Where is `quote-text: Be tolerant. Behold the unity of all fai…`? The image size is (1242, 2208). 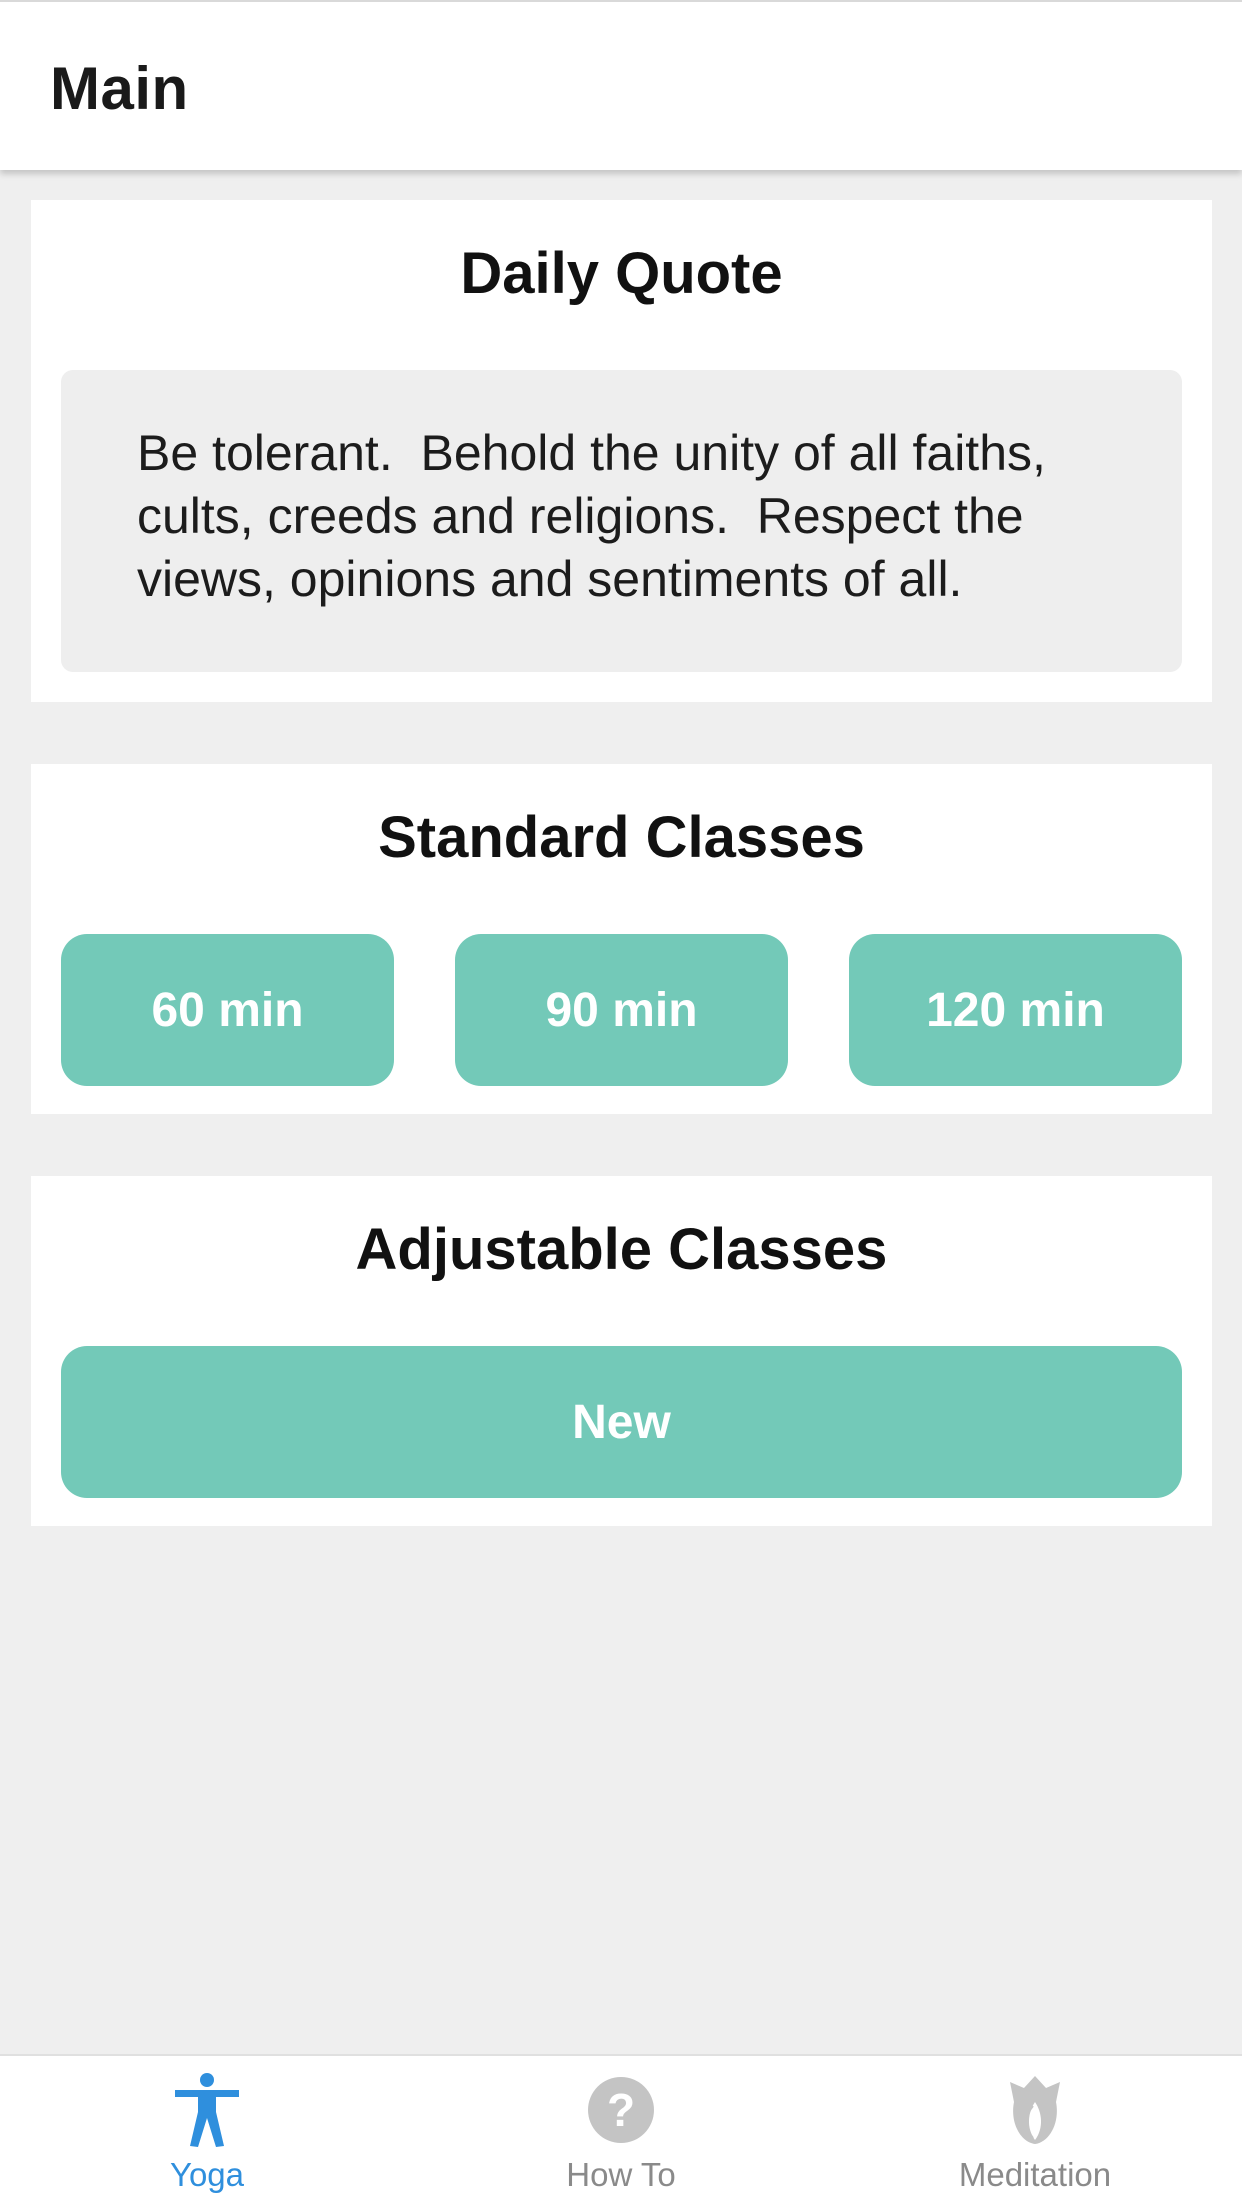 quote-text: Be tolerant. Behold the unity of all fai… is located at coordinates (598, 516).